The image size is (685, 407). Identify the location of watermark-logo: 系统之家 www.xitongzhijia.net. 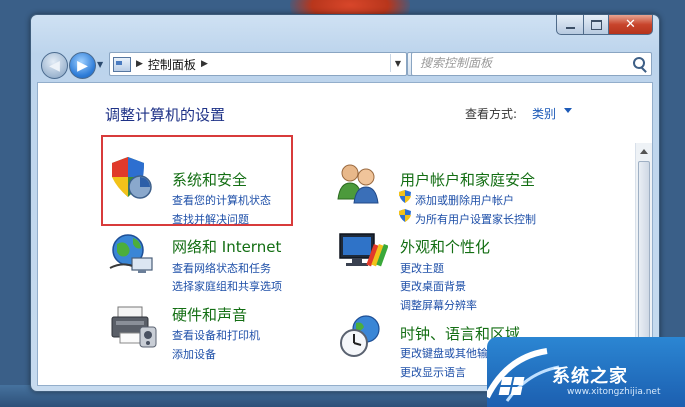
(586, 372).